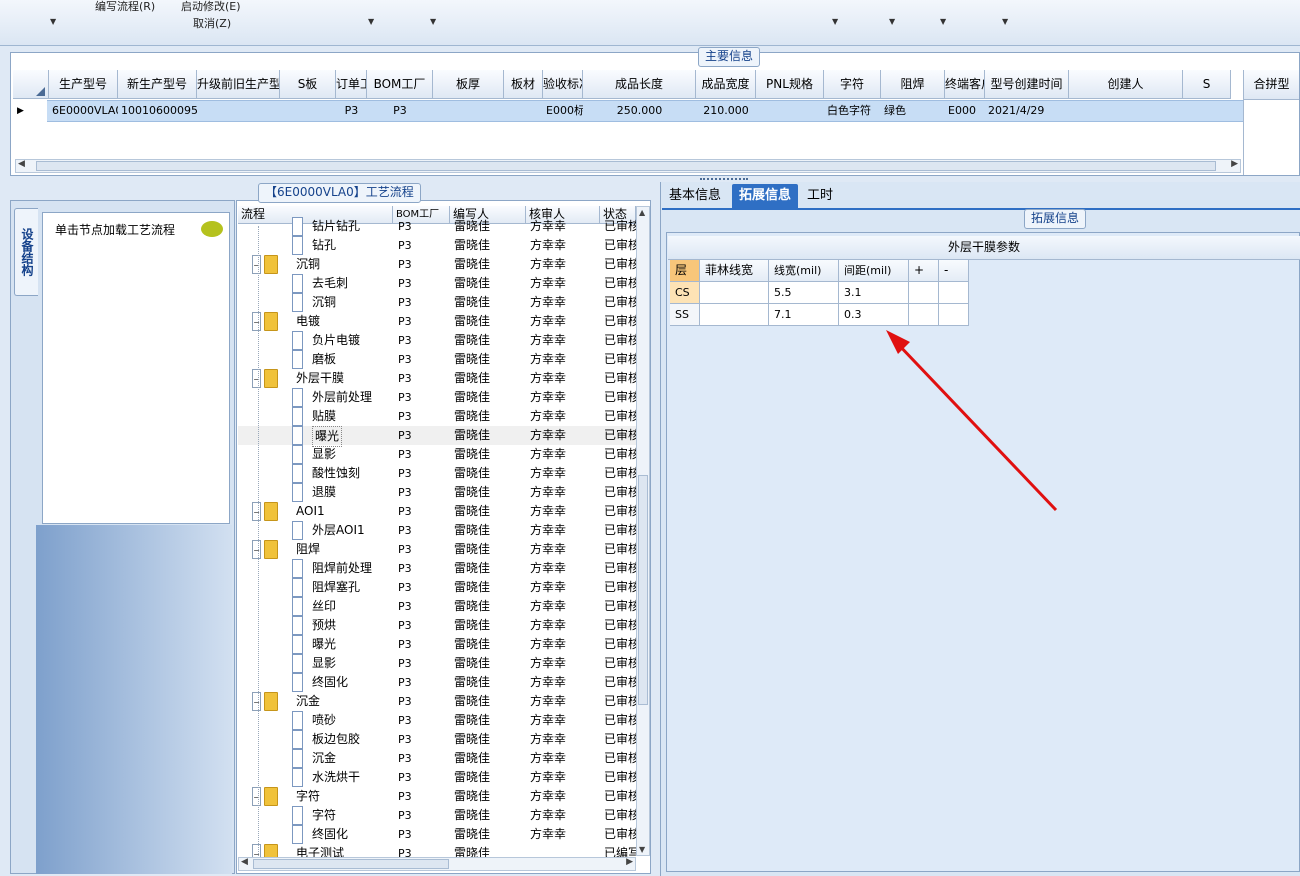 The width and height of the screenshot is (1300, 876). I want to click on tree-item-row: 水洗烘干 P3 雷晓佳 方幸幸 已审核, so click(437, 777).